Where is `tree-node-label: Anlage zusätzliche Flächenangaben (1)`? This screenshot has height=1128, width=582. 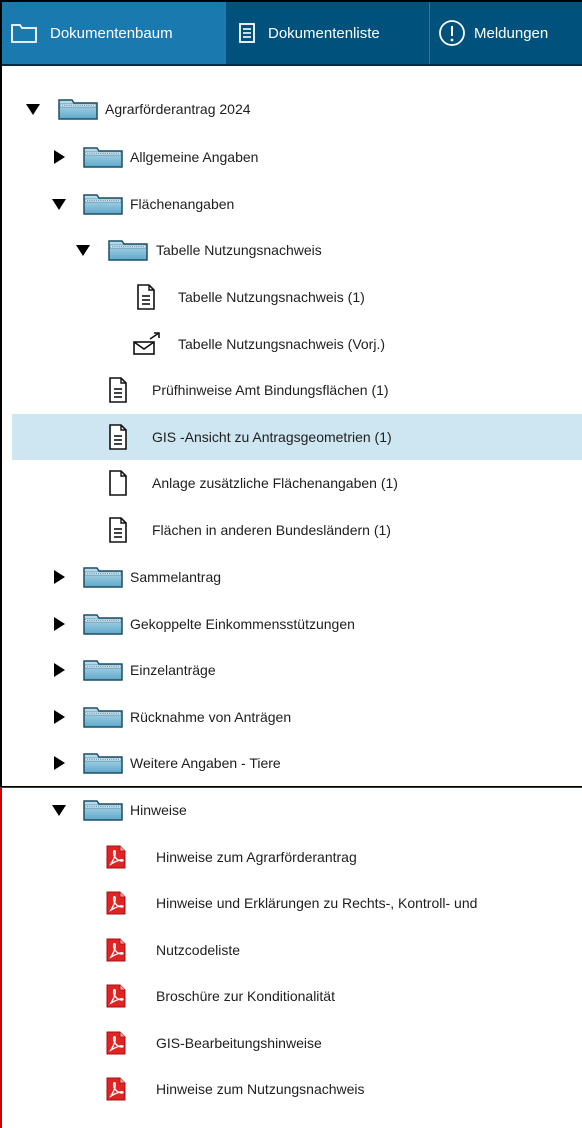
tree-node-label: Anlage zusätzliche Flächenangaben (1) is located at coordinates (275, 483).